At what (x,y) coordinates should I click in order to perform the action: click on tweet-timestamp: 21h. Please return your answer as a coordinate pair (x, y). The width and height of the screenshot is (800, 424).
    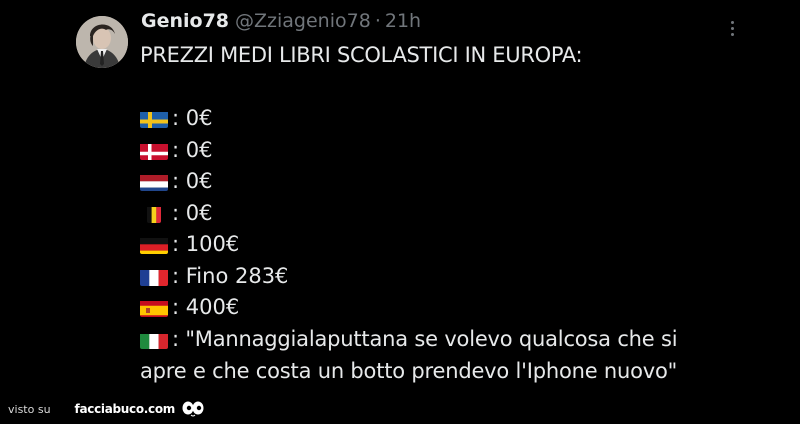
    Looking at the image, I should click on (403, 21).